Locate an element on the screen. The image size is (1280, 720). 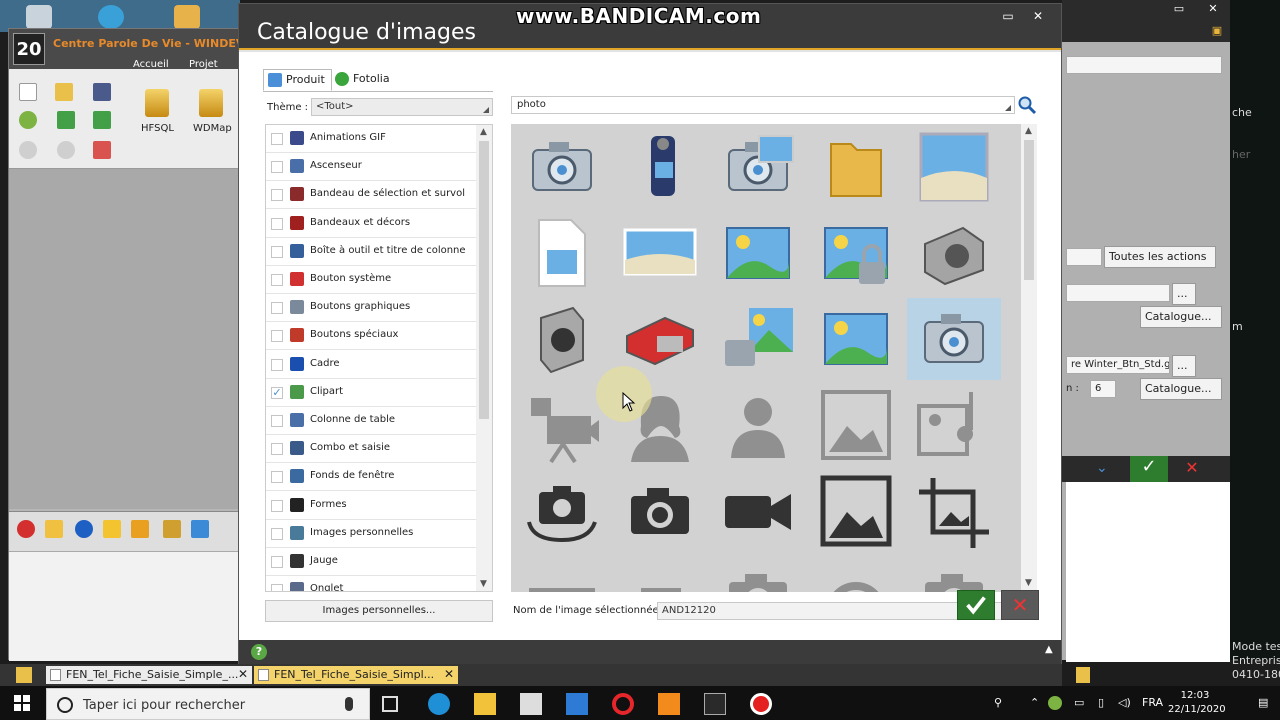
search-icon is located at coordinates (1027, 105).